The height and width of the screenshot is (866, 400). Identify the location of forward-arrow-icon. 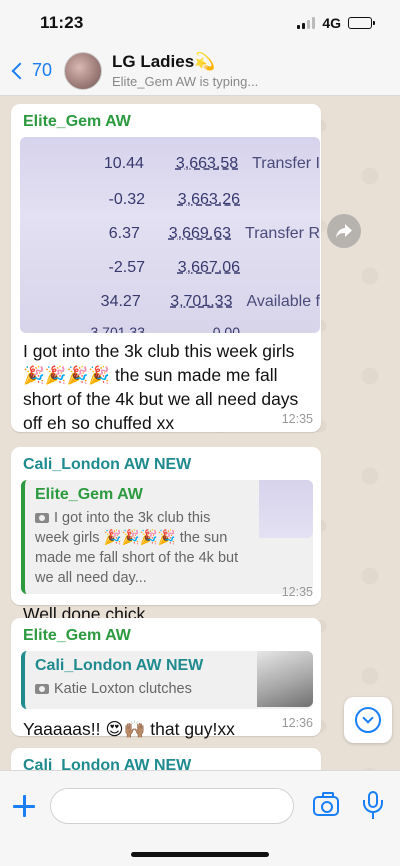
(344, 231).